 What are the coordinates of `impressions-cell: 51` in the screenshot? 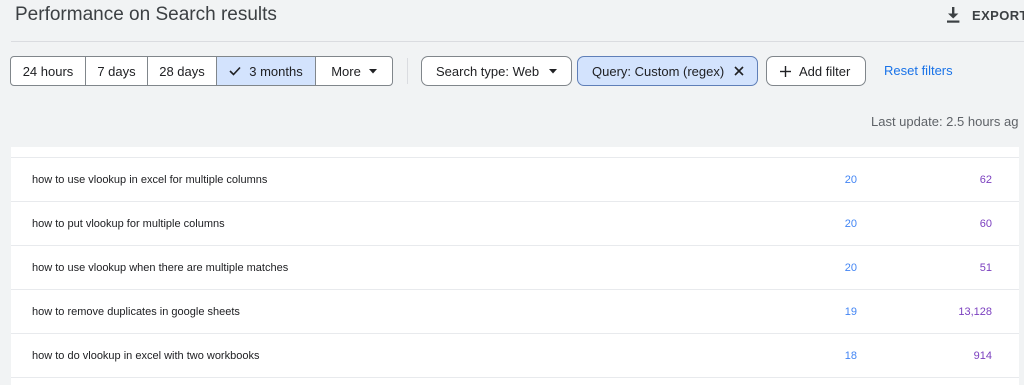 It's located at (985, 268).